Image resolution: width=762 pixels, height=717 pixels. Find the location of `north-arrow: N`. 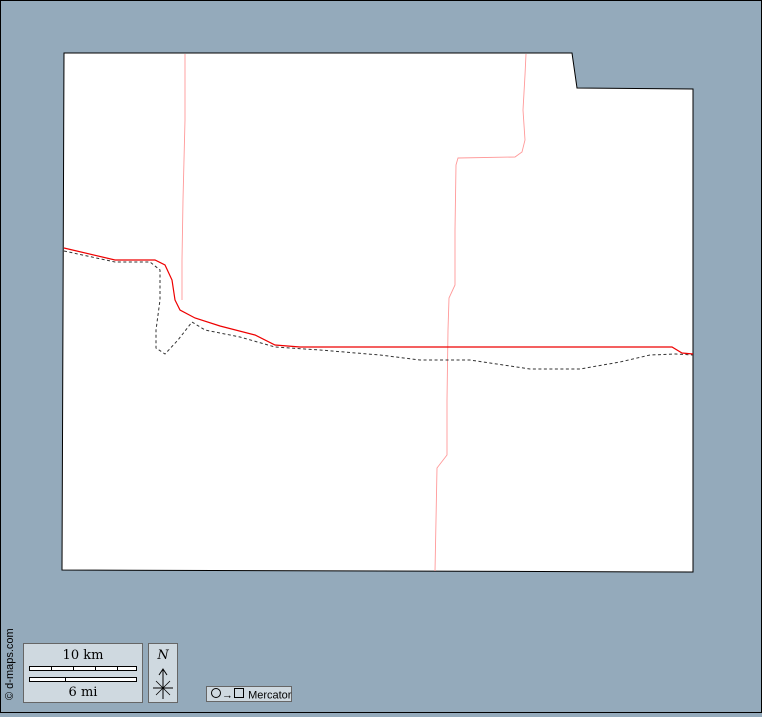

north-arrow: N is located at coordinates (163, 673).